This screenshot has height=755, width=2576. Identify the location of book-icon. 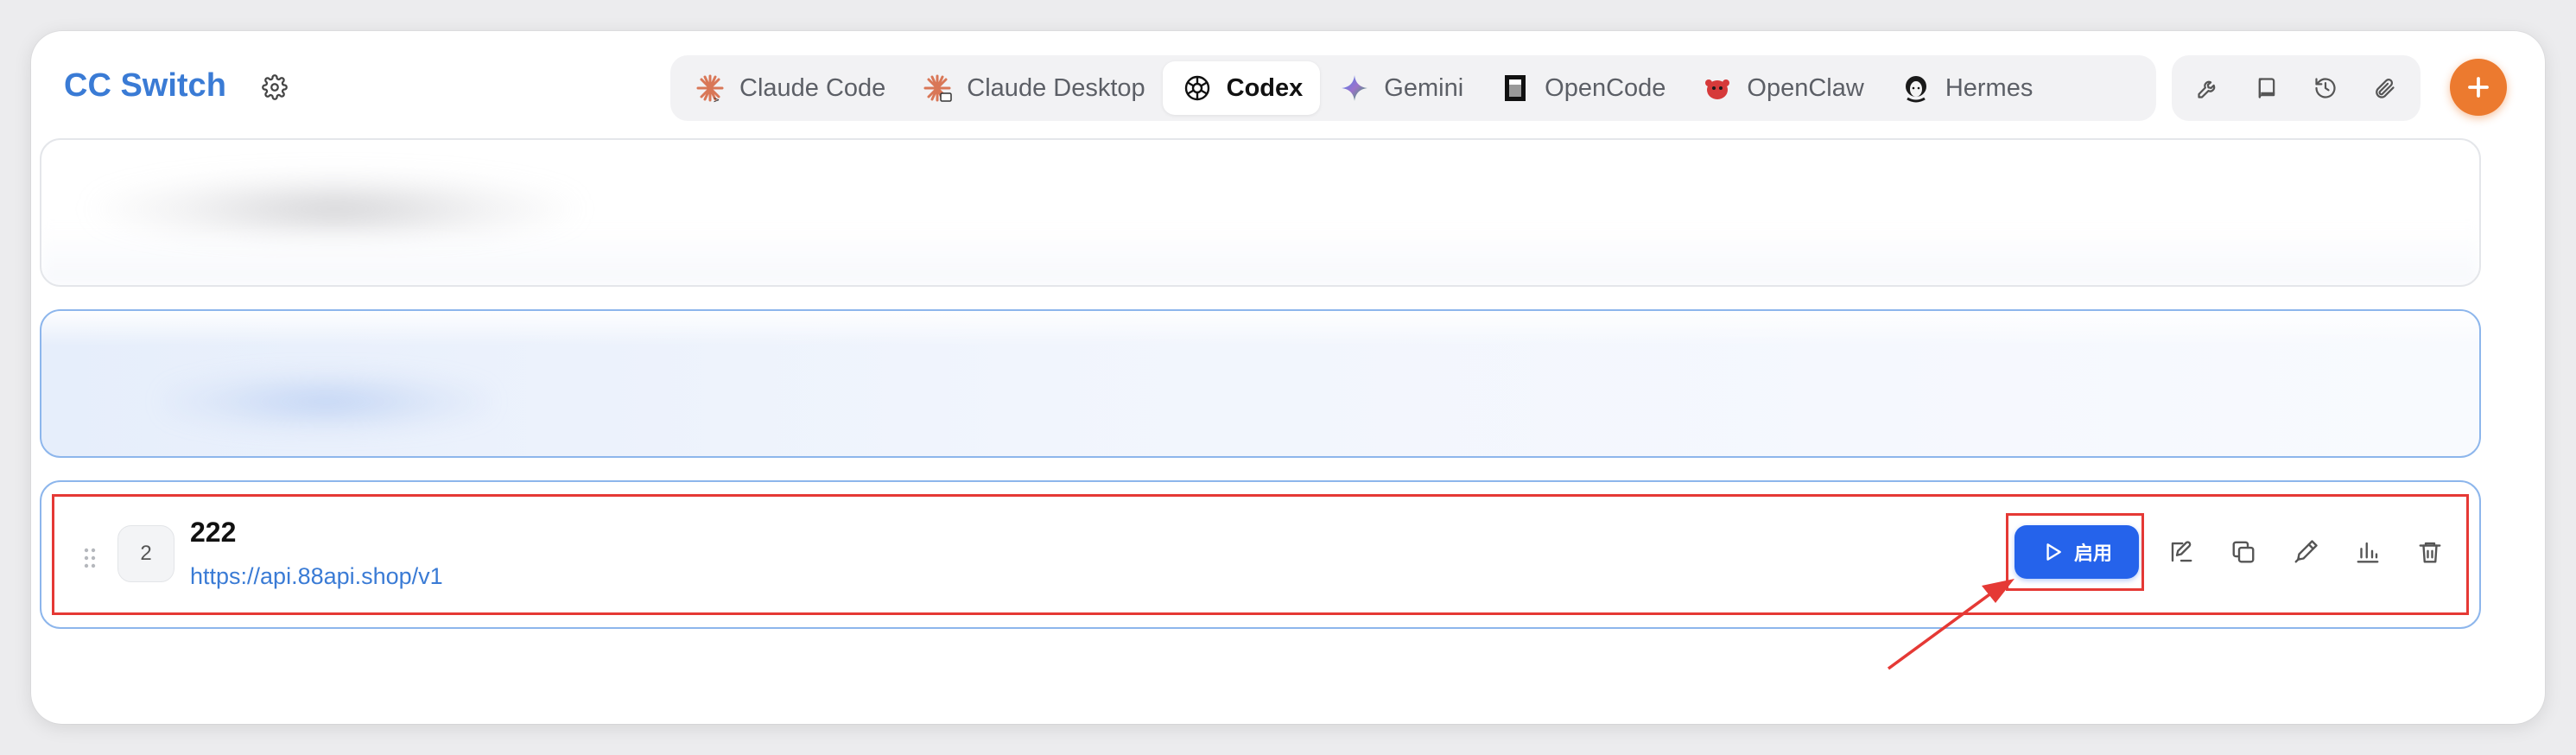
(2266, 88).